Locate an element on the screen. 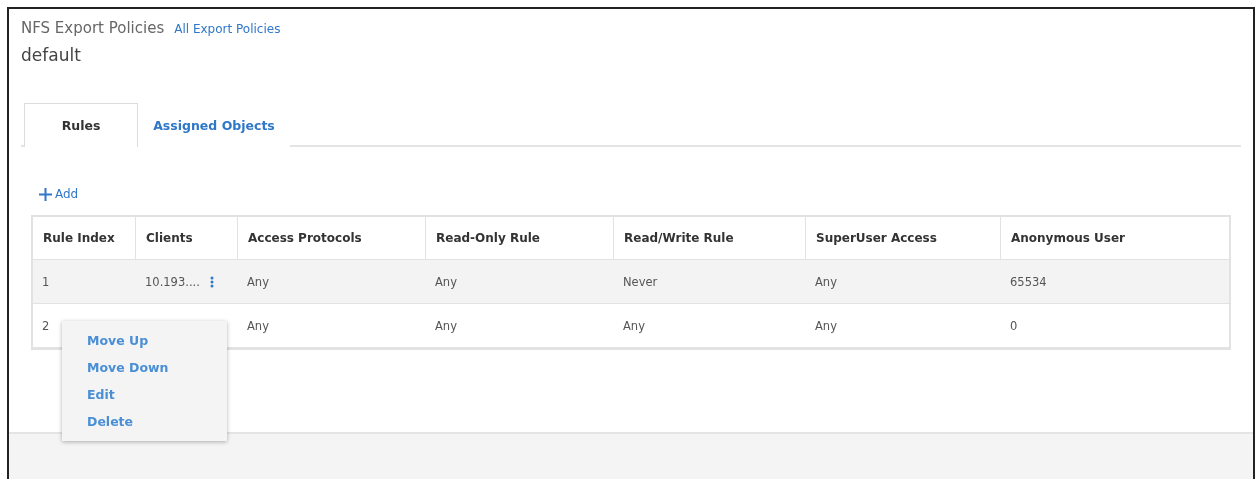 Image resolution: width=1258 pixels, height=479 pixels. page-title: NFS Export Policies is located at coordinates (93, 28).